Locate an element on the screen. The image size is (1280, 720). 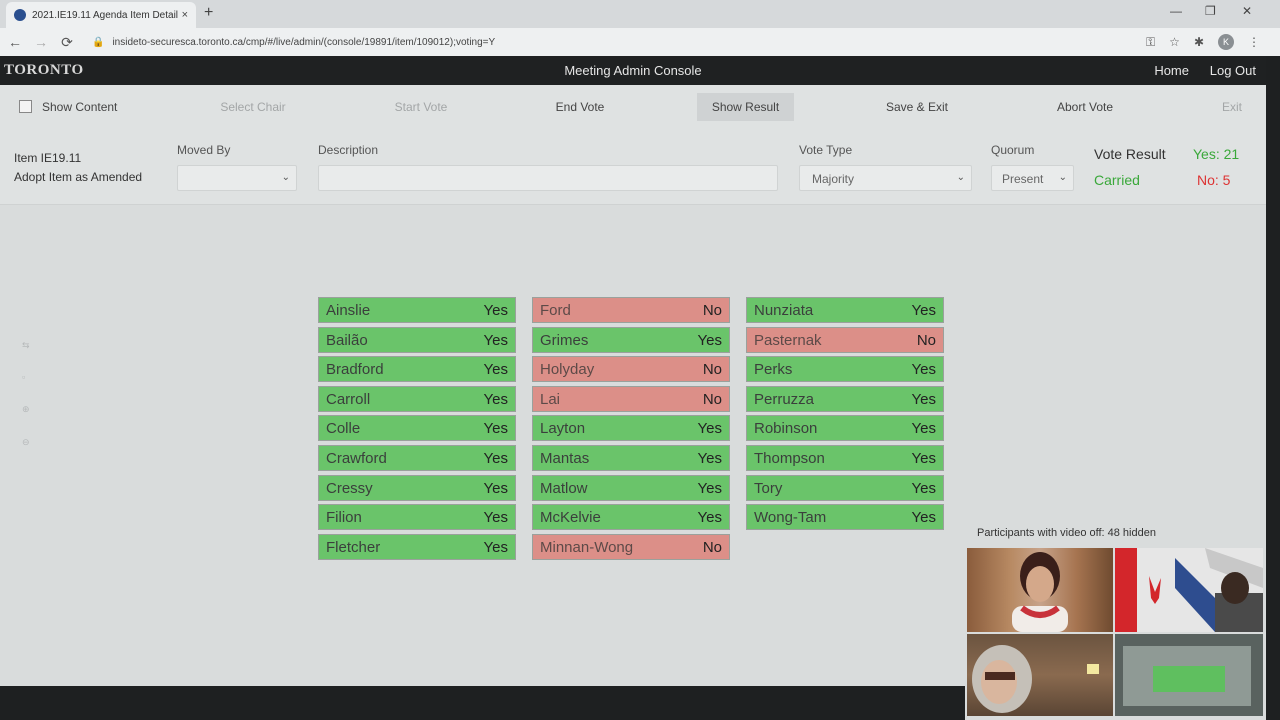
reload-icon: ⟳ is located at coordinates (67, 42).